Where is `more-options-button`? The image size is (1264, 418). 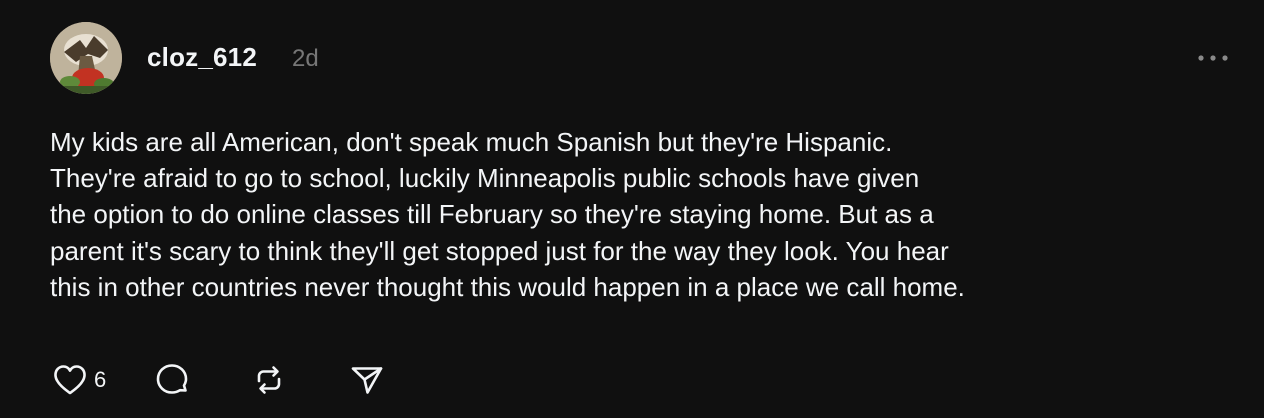 more-options-button is located at coordinates (1213, 58).